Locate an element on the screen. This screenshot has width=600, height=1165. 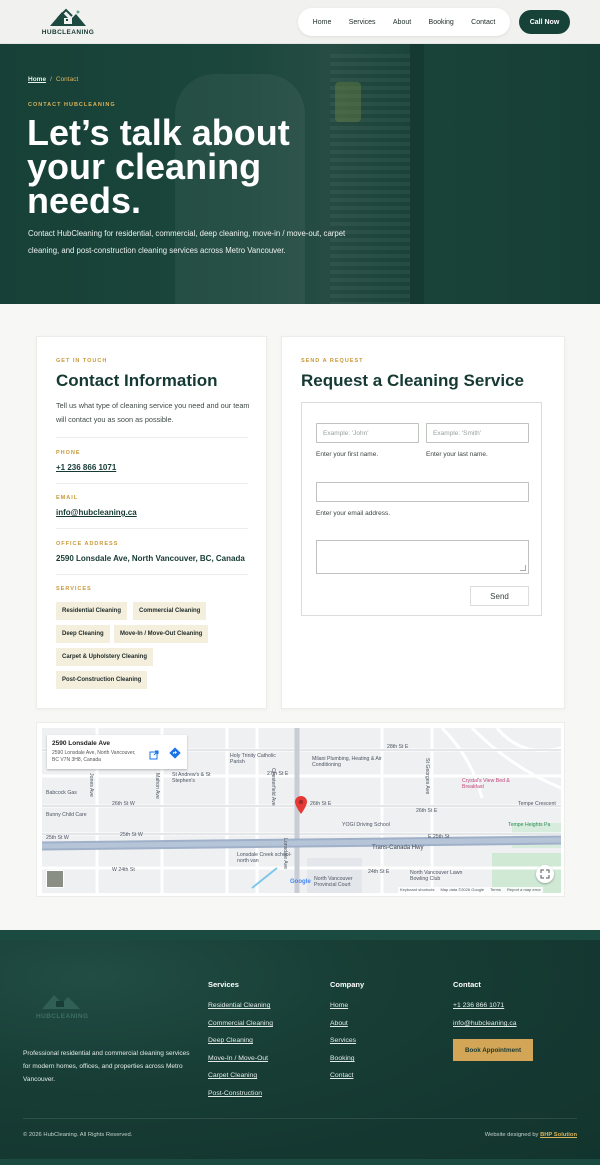
phone-link: +1 236 866 1071 is located at coordinates (86, 467).